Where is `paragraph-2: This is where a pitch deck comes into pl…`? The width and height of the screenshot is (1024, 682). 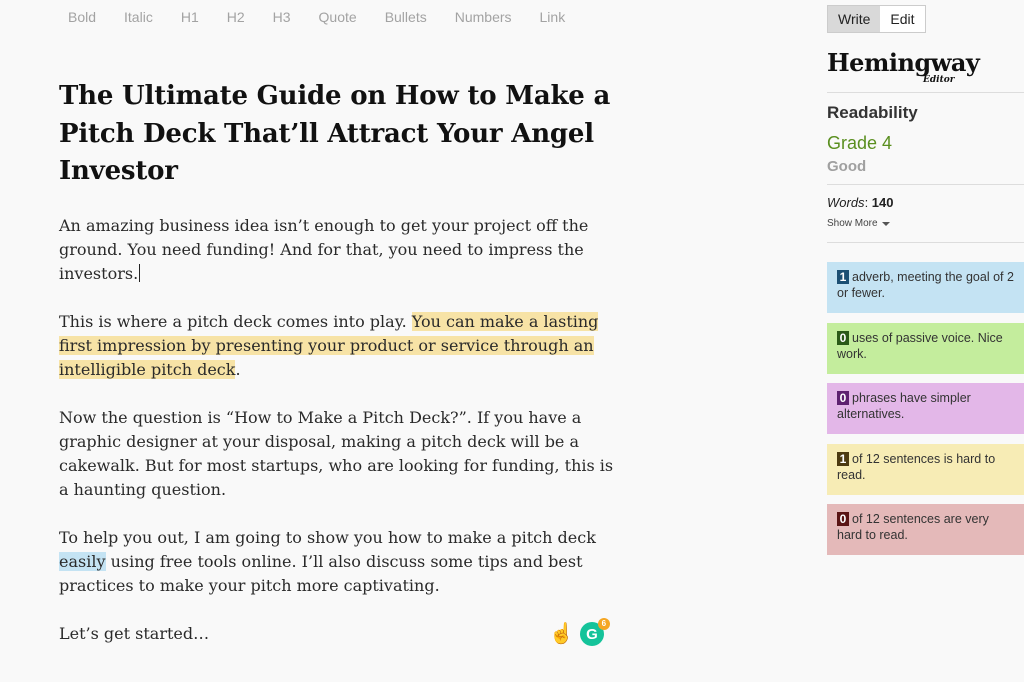 paragraph-2: This is where a pitch deck comes into pl… is located at coordinates (339, 346).